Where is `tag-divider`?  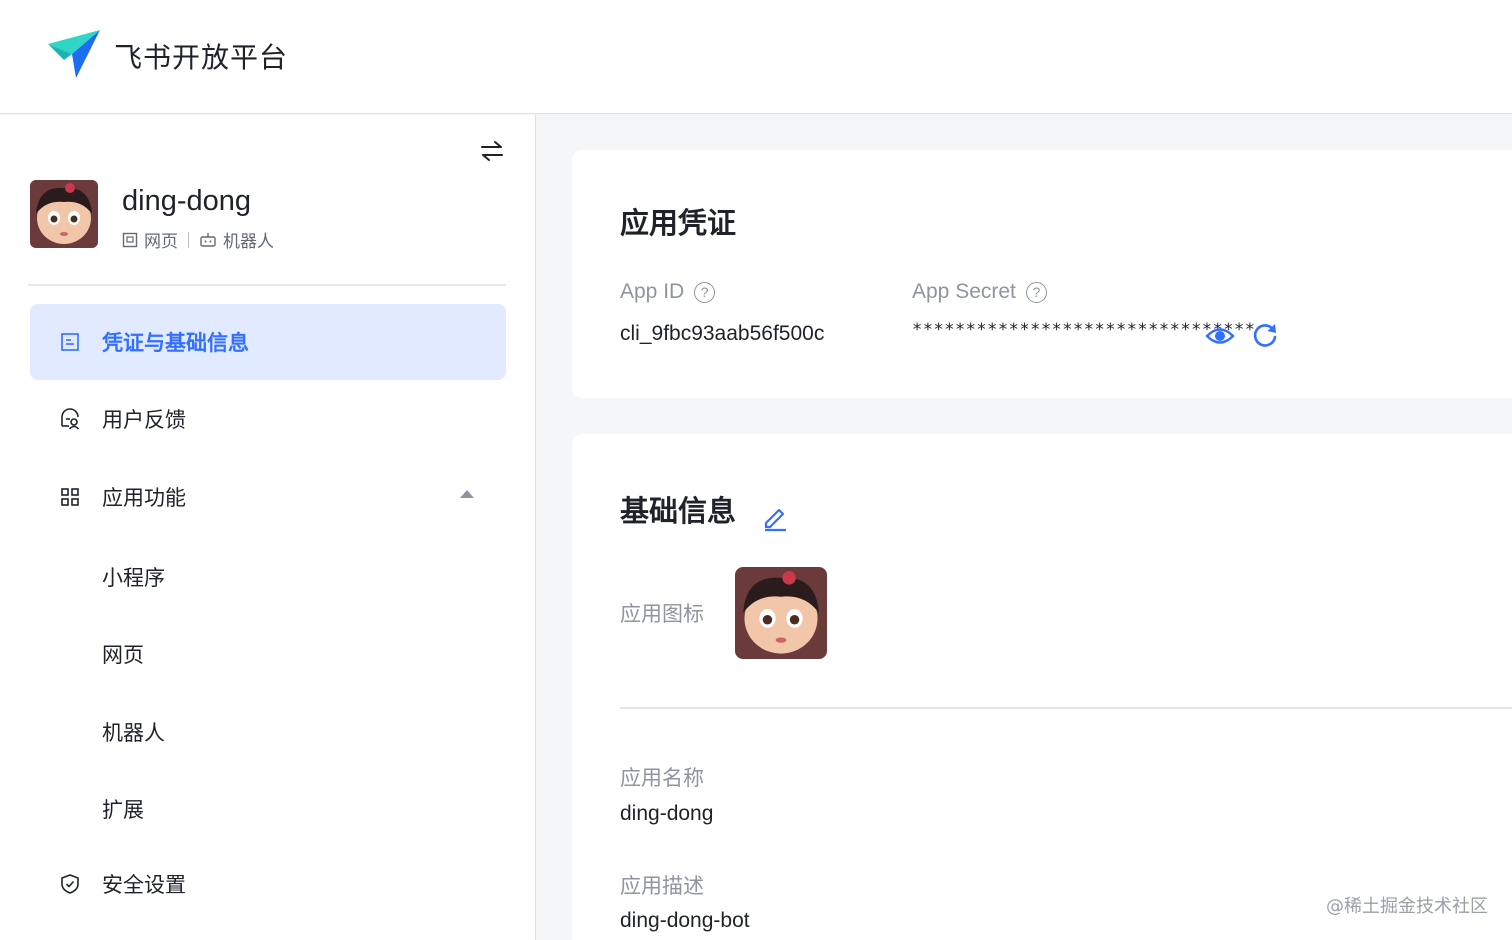
tag-divider is located at coordinates (188, 239).